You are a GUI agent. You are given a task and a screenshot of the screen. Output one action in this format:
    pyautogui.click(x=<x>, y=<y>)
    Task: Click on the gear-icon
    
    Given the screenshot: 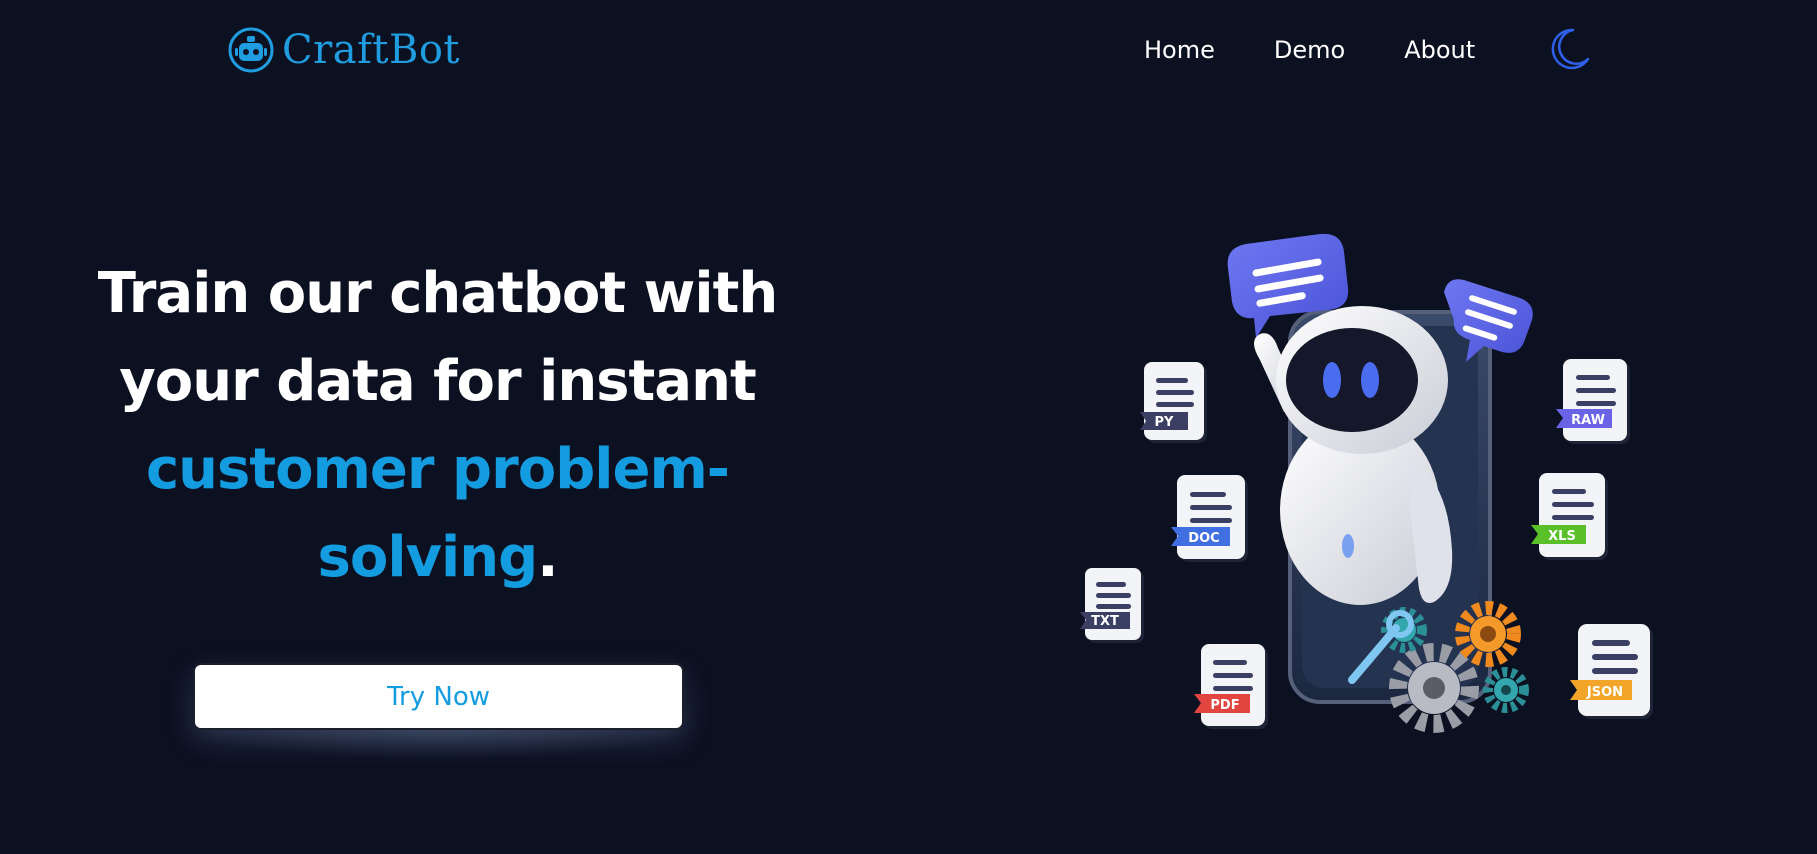 What is the action you would take?
    pyautogui.click(x=1506, y=690)
    